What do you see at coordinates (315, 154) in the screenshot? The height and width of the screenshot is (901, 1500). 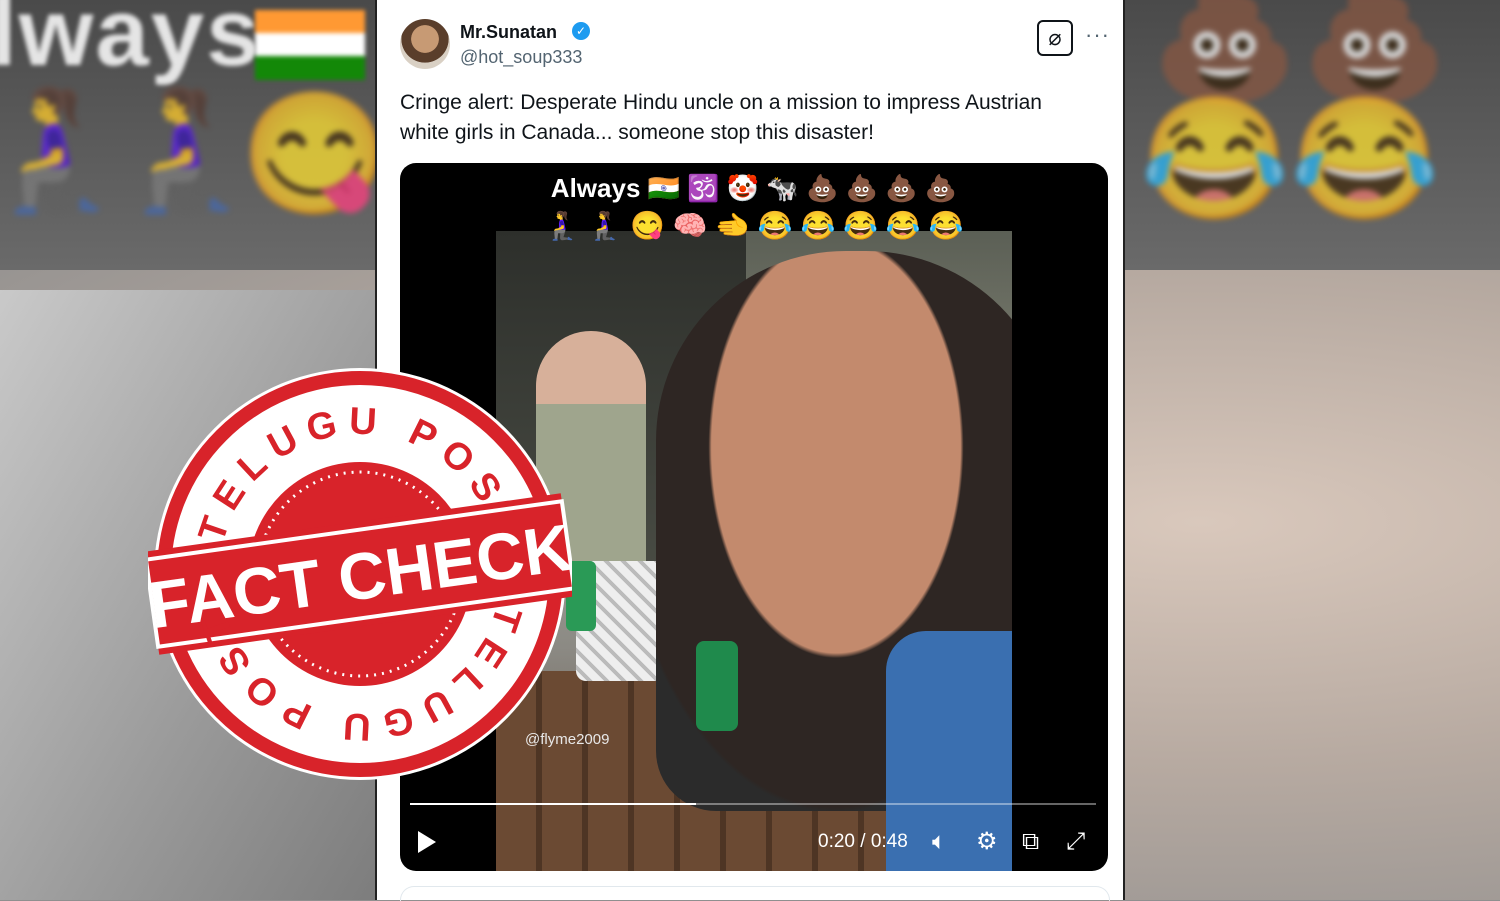 I see `background-emoji: 😋` at bounding box center [315, 154].